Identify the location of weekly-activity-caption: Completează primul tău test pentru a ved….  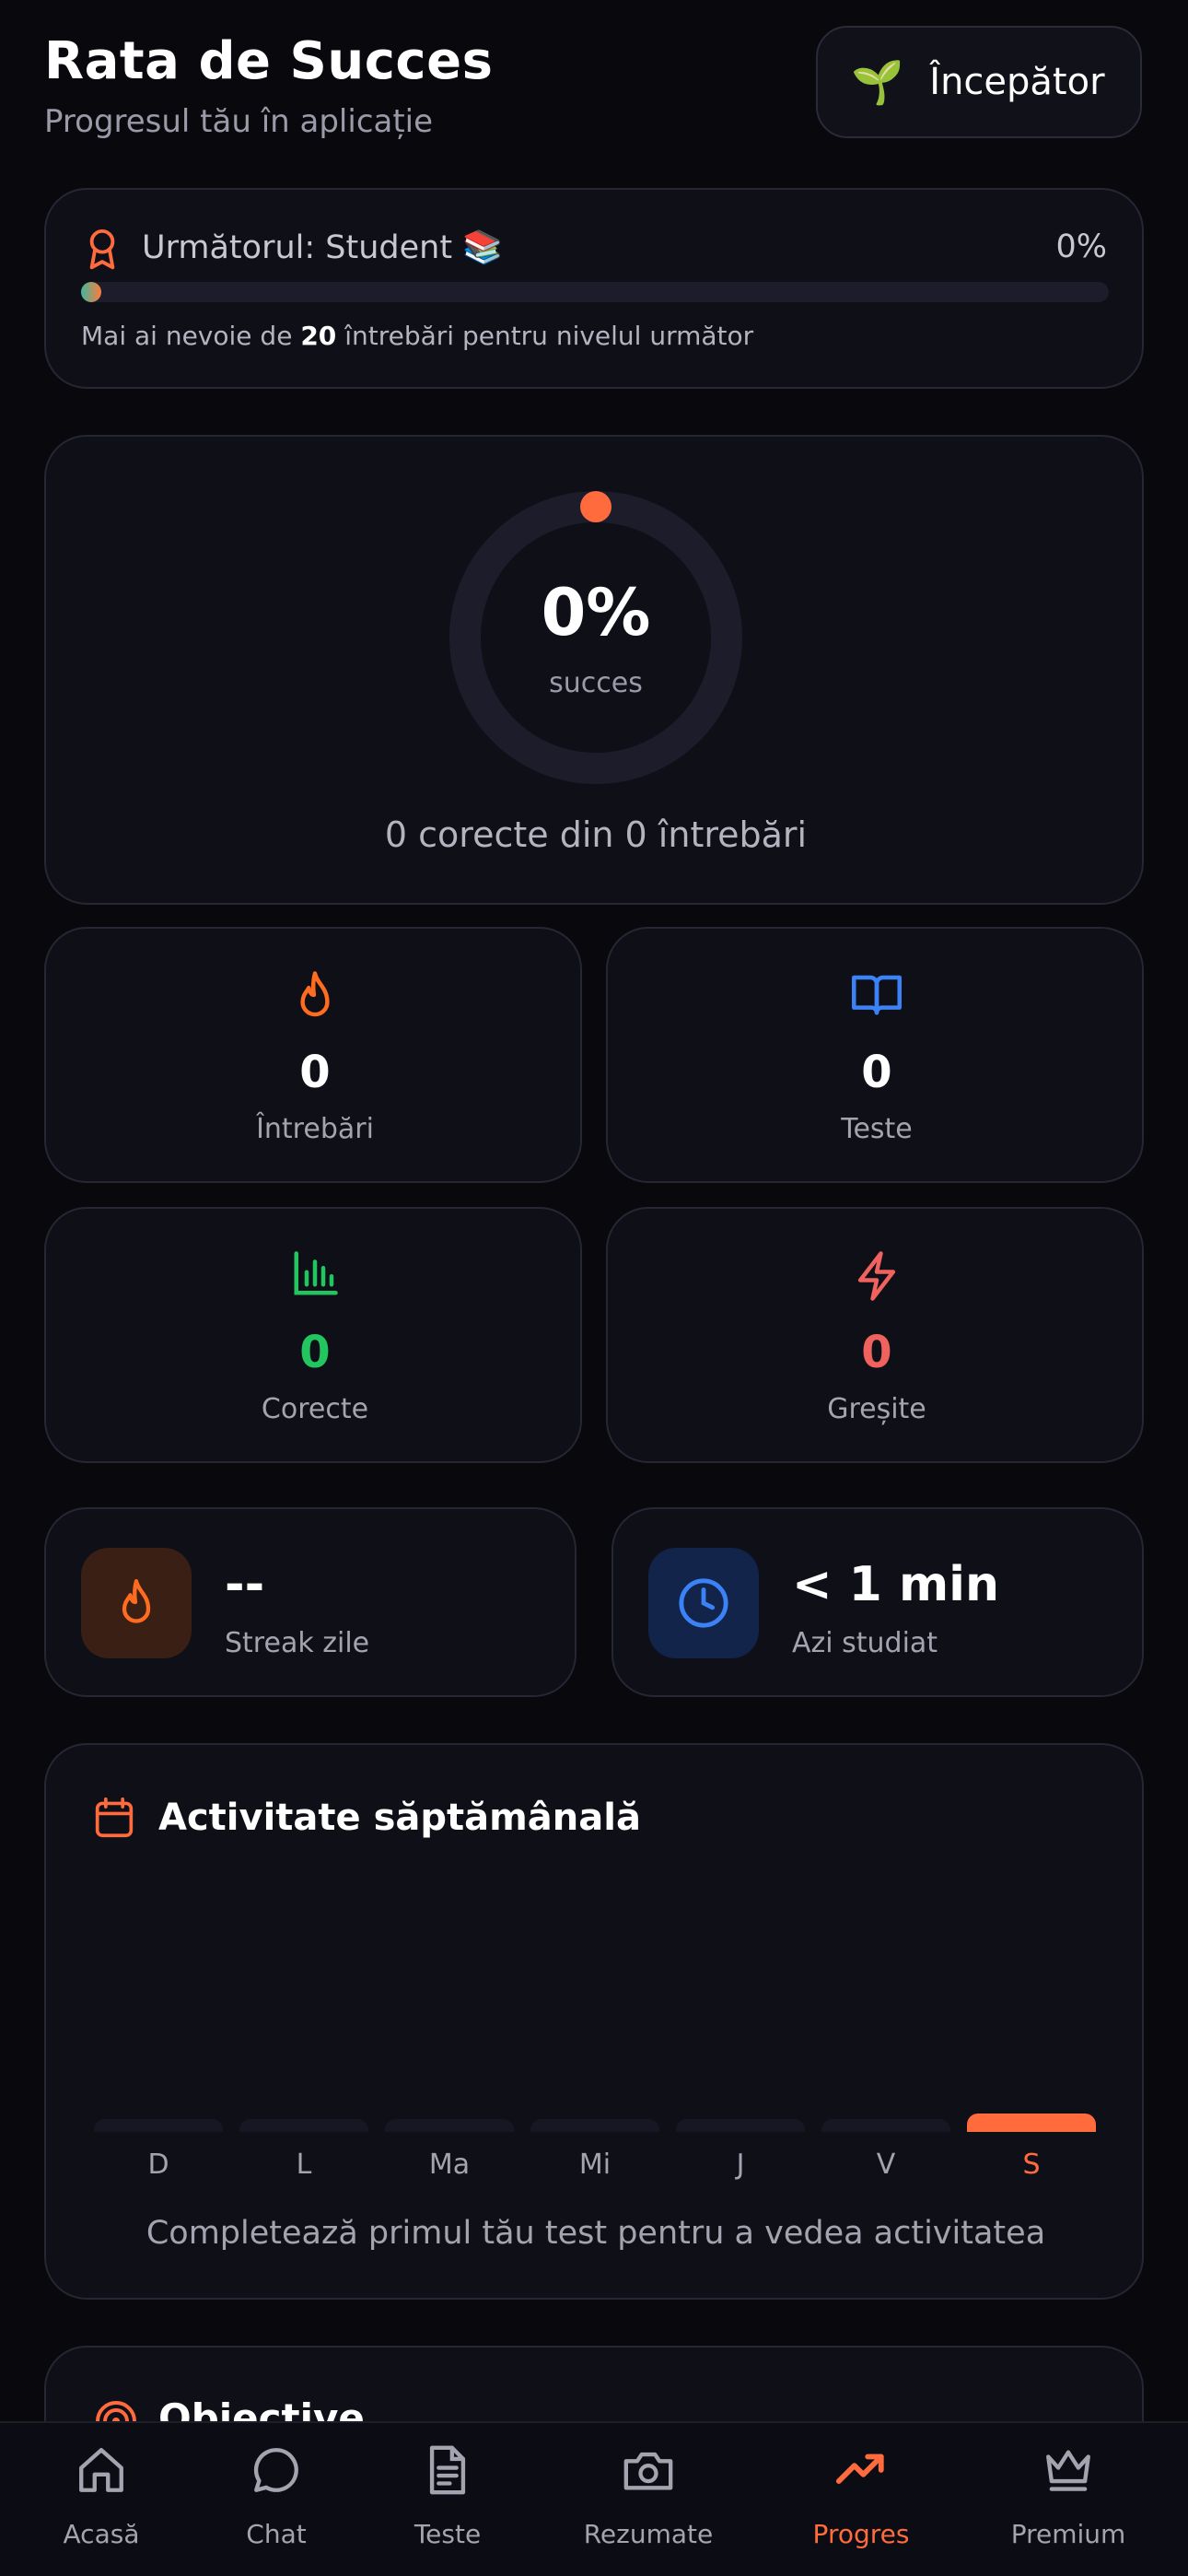
(596, 2233).